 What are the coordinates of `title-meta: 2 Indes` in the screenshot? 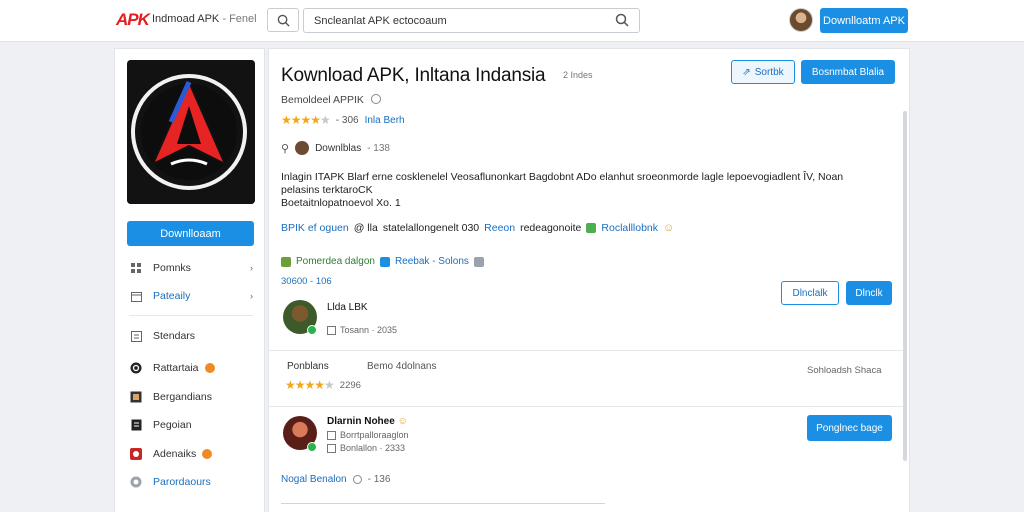 It's located at (578, 75).